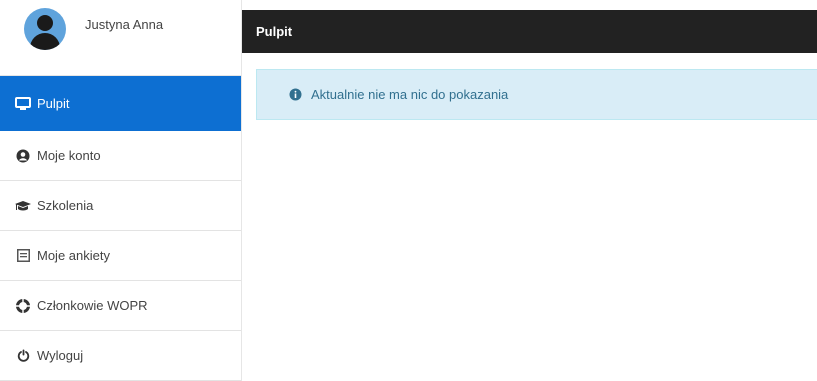 This screenshot has width=817, height=381. Describe the element at coordinates (120, 356) in the screenshot. I see `sidebar-item-wyloguj: Wyloguj` at that location.